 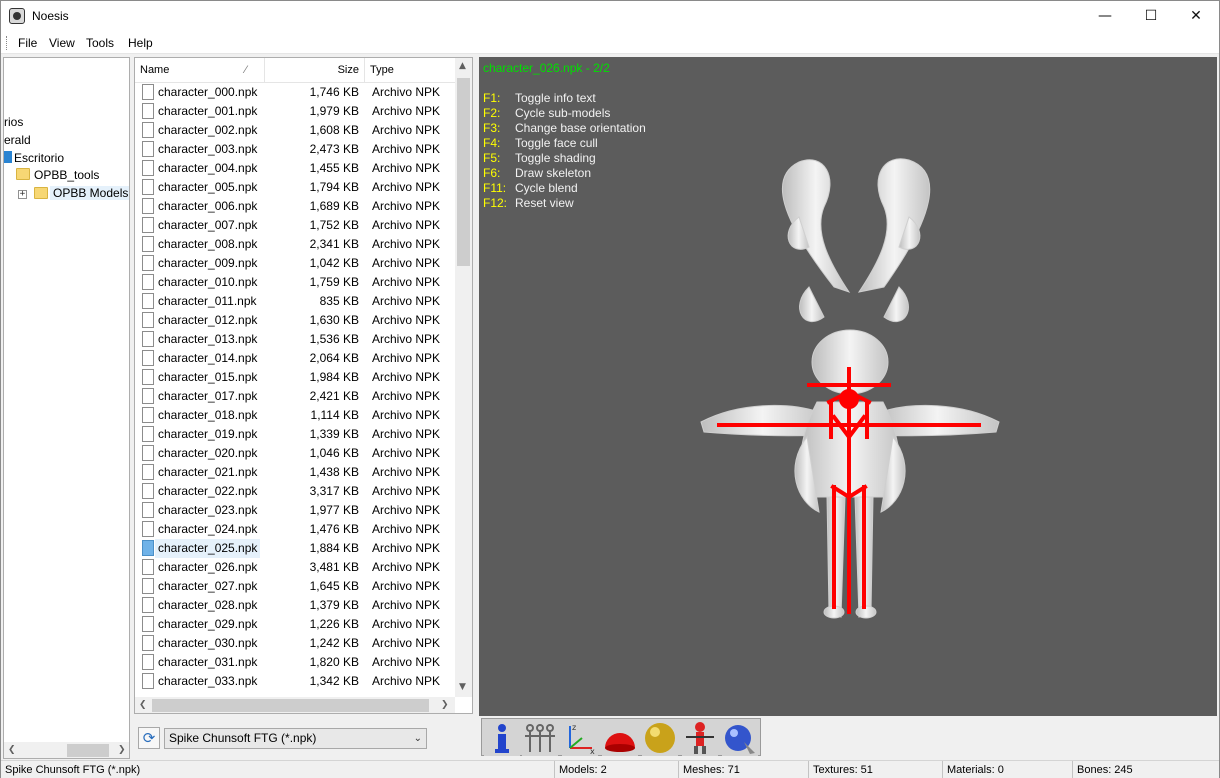 What do you see at coordinates (295, 377) in the screenshot?
I see `file-row: character_015.npk 1,984 KB Archivo NPK` at bounding box center [295, 377].